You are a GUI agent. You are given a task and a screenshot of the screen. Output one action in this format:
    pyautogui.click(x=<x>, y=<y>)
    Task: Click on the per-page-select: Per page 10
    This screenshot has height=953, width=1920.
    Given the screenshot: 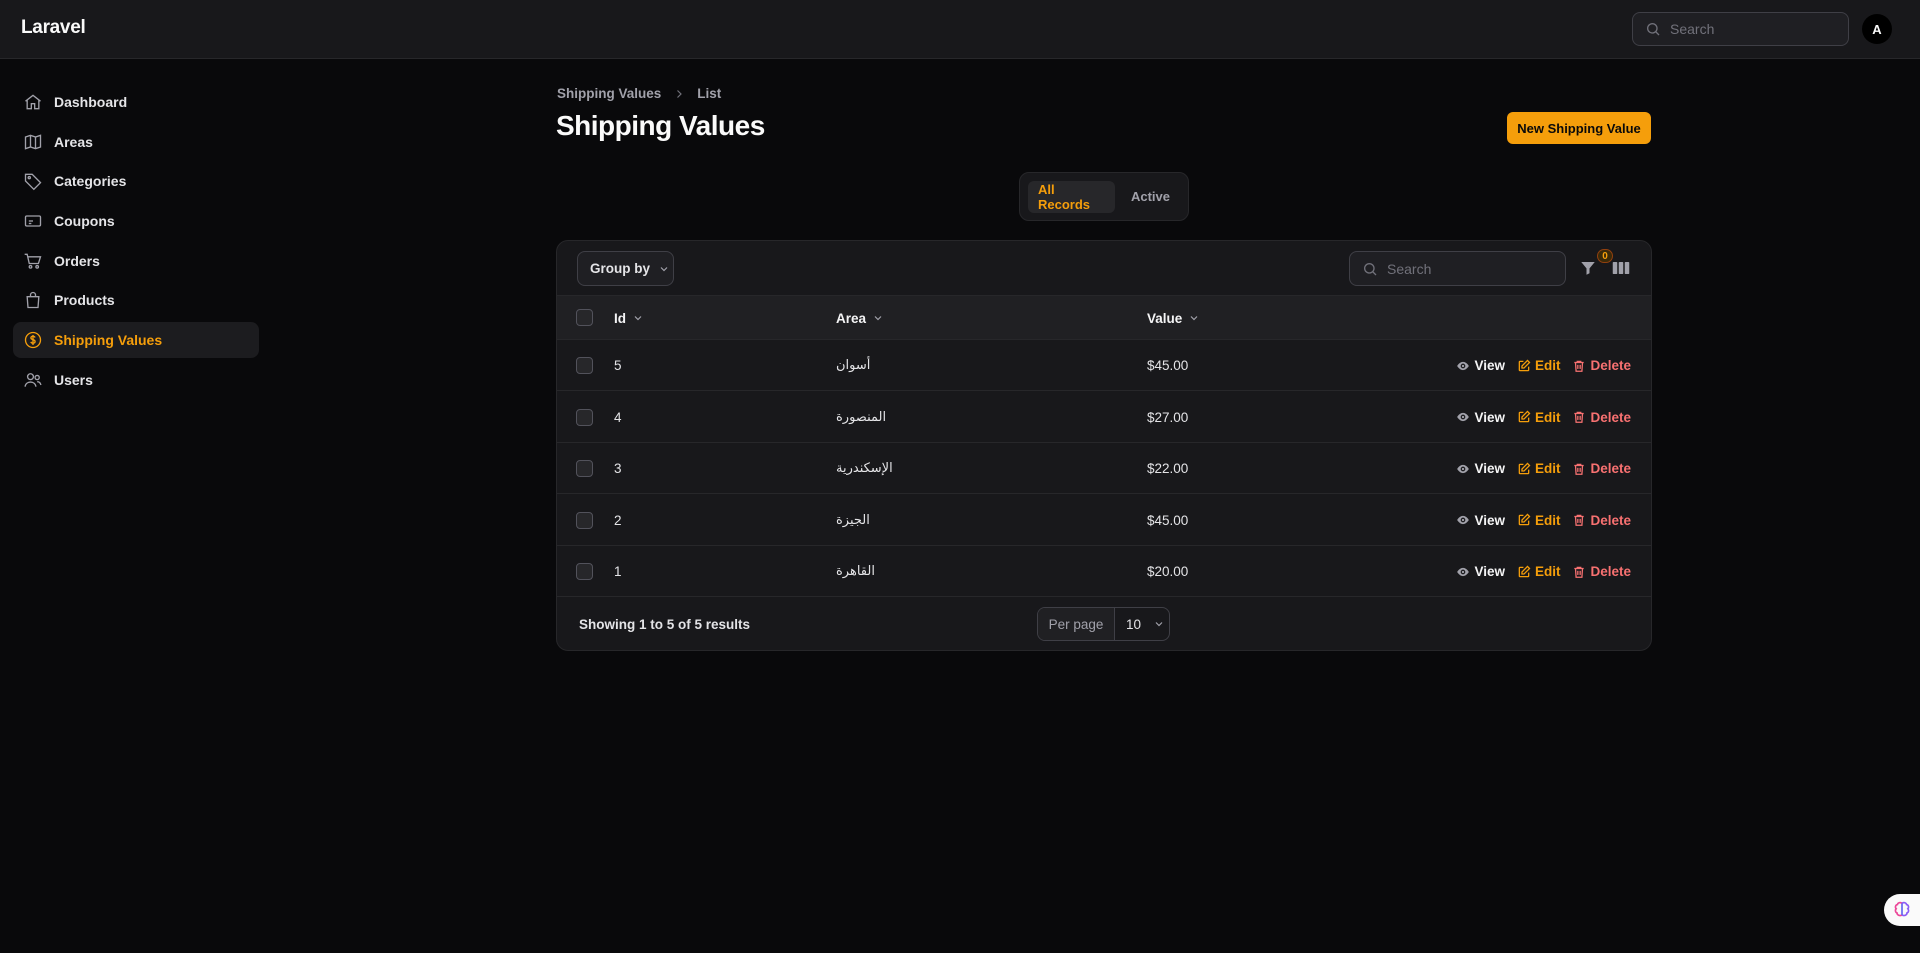 What is the action you would take?
    pyautogui.click(x=1103, y=624)
    